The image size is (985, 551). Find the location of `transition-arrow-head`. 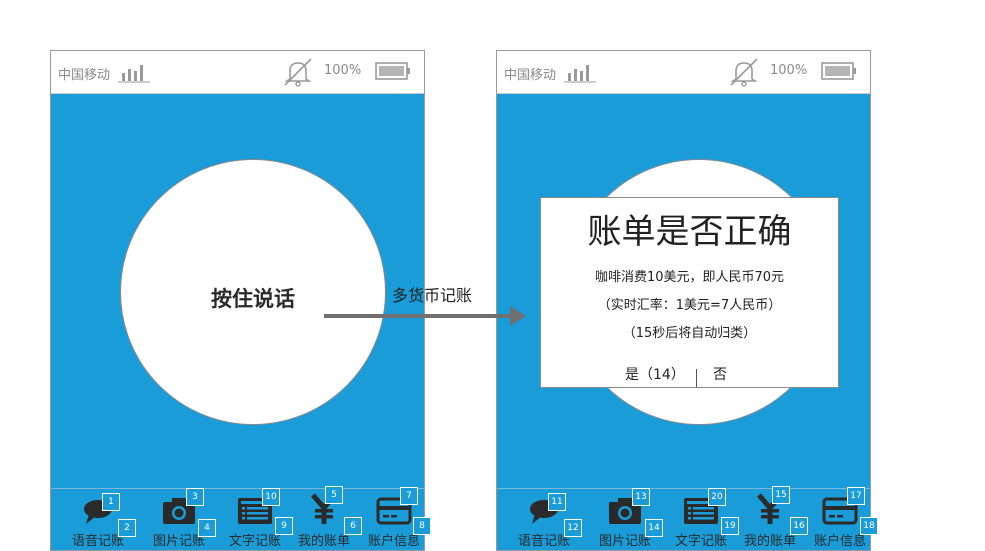

transition-arrow-head is located at coordinates (518, 316).